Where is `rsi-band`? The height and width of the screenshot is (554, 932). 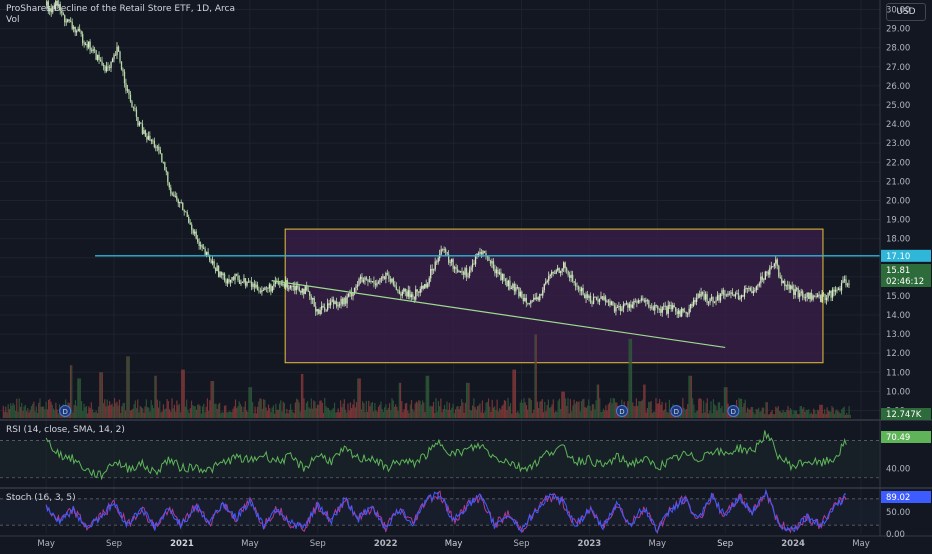 rsi-band is located at coordinates (440, 459).